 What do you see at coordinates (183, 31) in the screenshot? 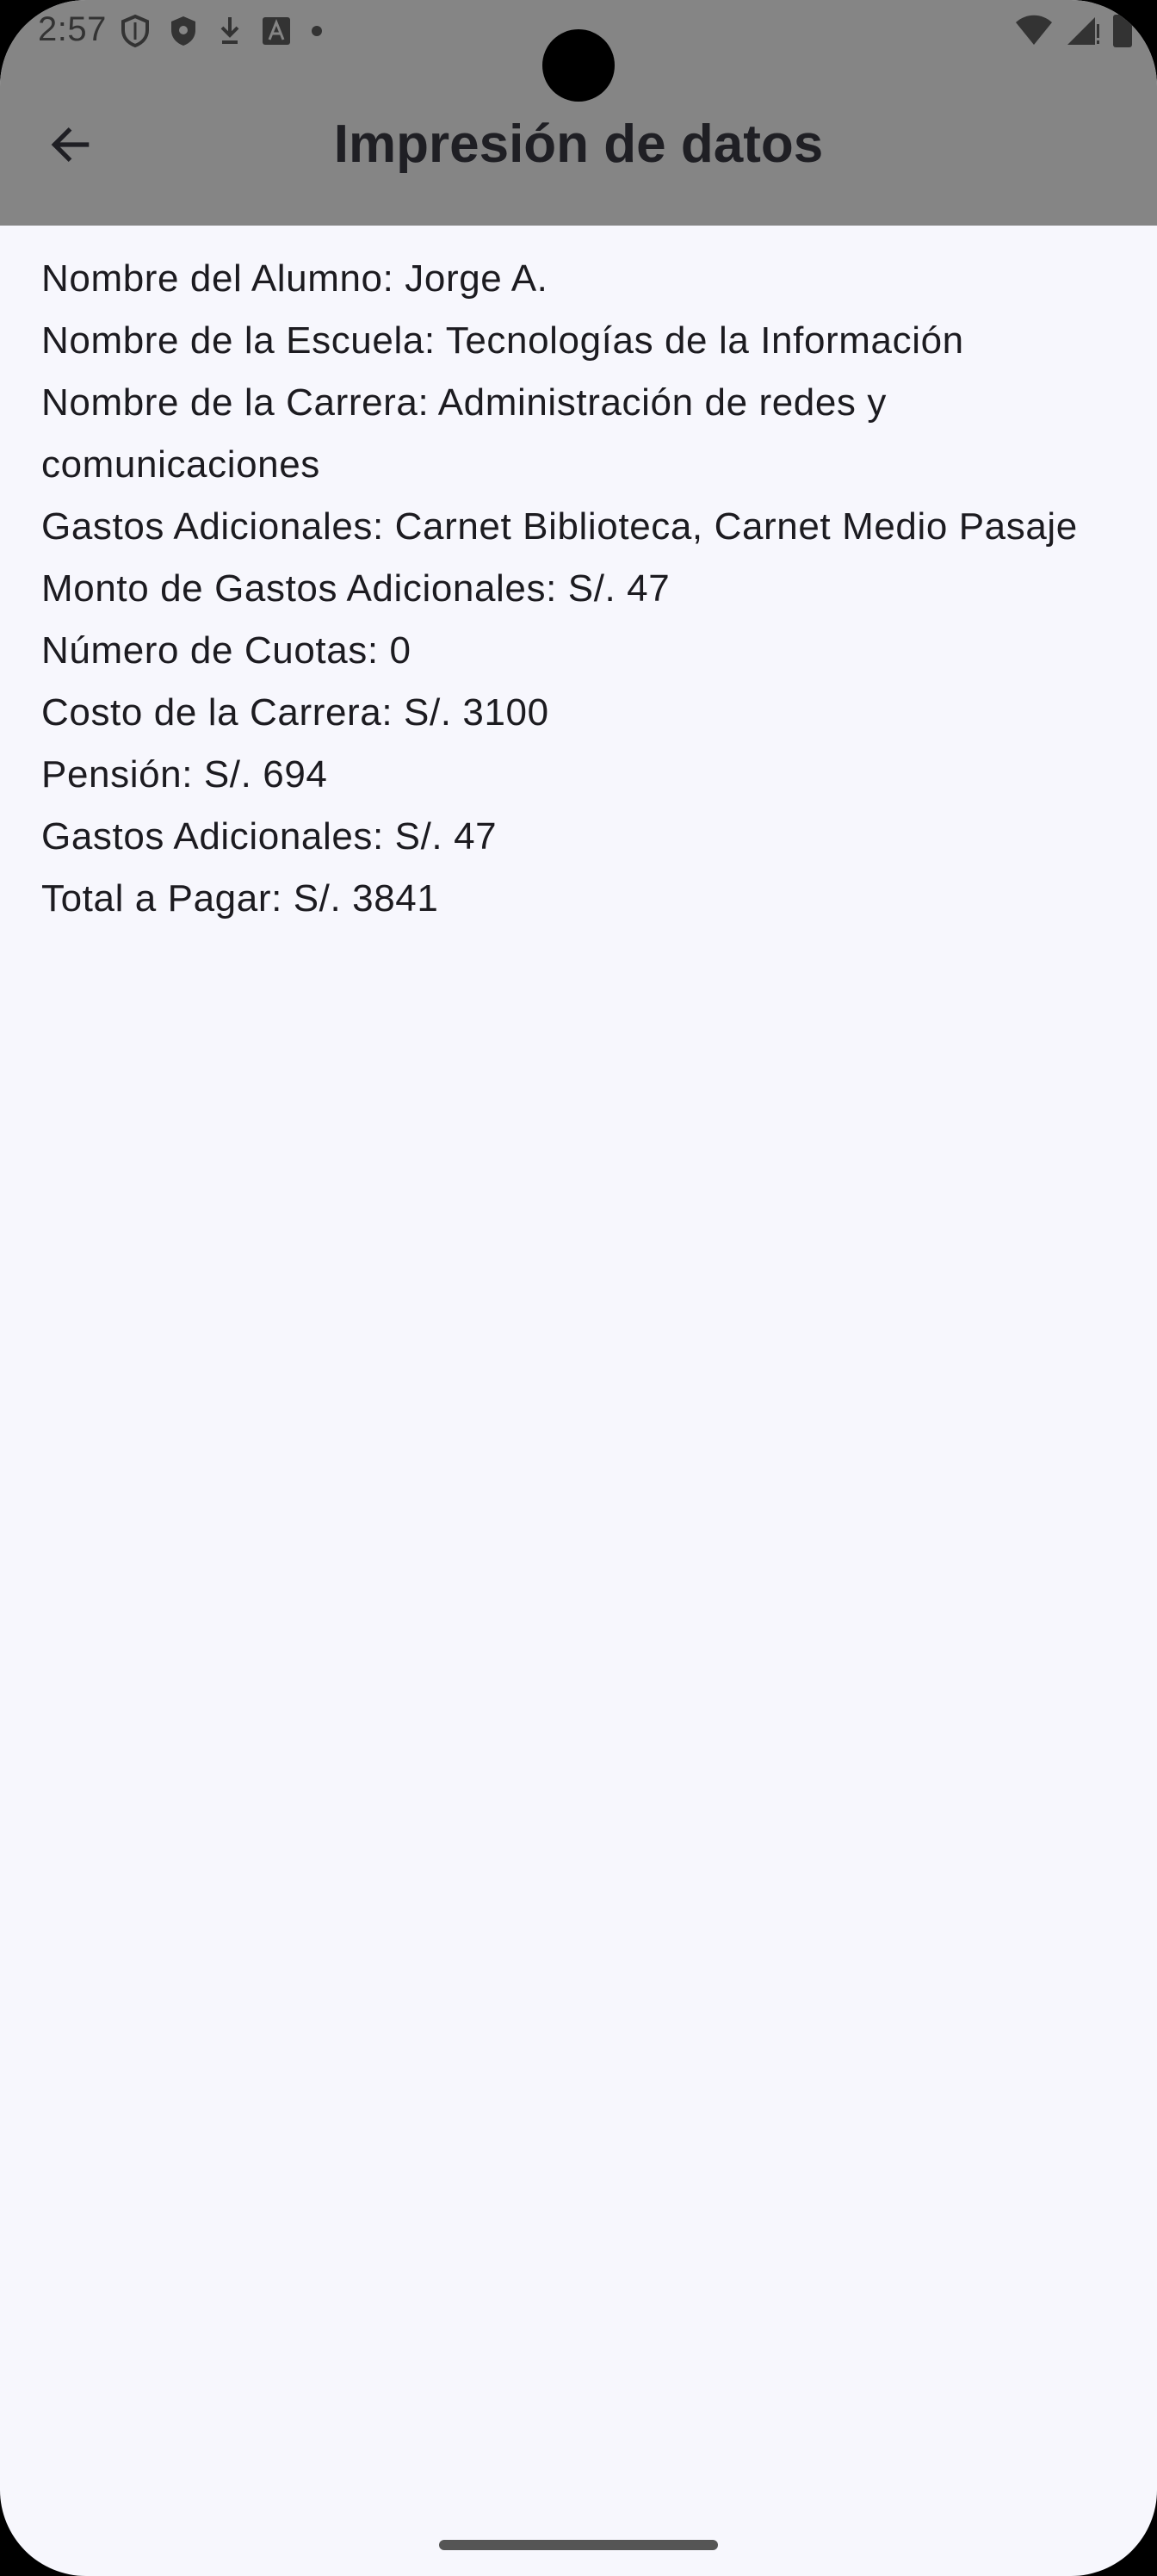
I see `shield-filled-icon` at bounding box center [183, 31].